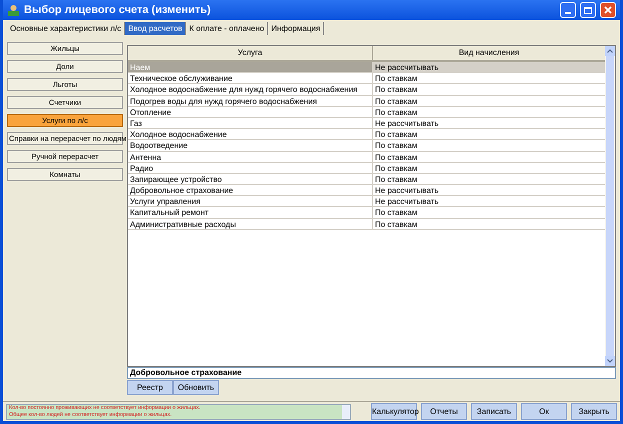 The height and width of the screenshot is (424, 623). What do you see at coordinates (489, 53) in the screenshot?
I see `column-header: Вид начисления` at bounding box center [489, 53].